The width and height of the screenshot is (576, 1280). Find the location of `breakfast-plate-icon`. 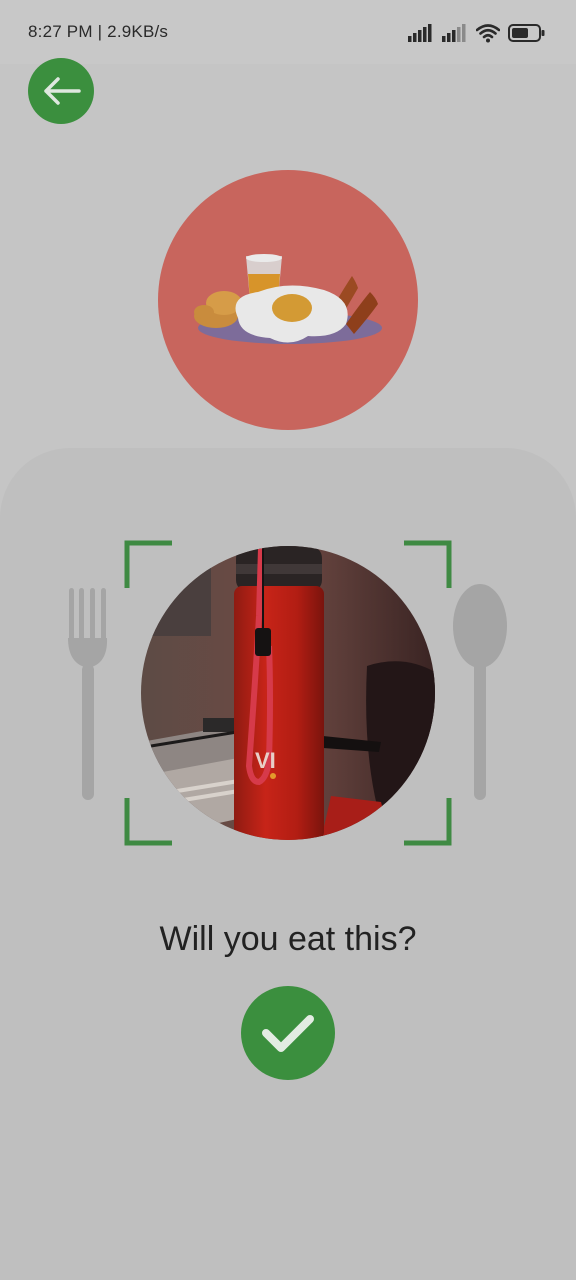

breakfast-plate-icon is located at coordinates (288, 299).